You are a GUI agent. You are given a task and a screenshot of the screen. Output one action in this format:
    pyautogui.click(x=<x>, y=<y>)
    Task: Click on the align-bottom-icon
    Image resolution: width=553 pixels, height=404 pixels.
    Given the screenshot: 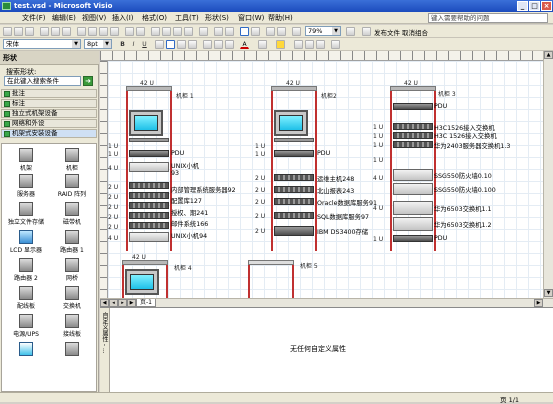 What is the action you would take?
    pyautogui.click(x=229, y=44)
    